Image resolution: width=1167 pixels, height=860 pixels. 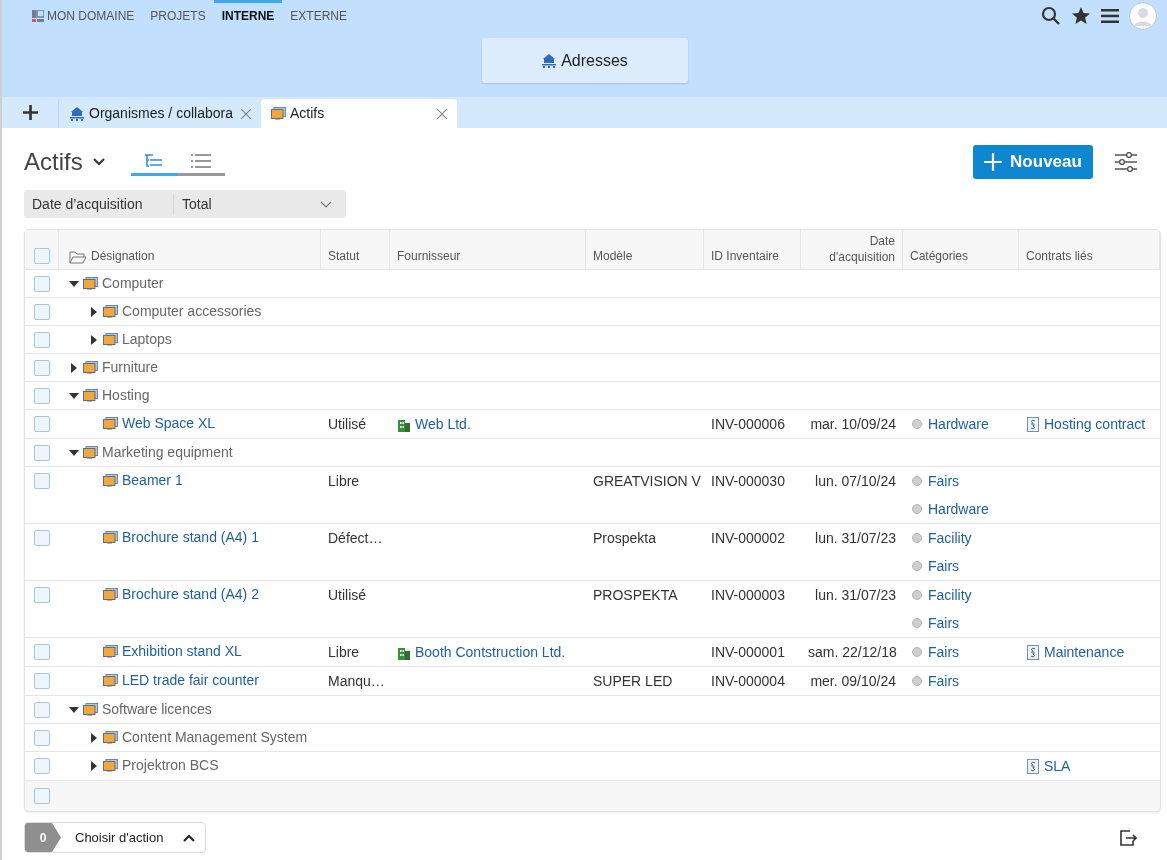 I want to click on table-row: Exhibition stand XL Libre Booth Contstruction Ltd. INV-000001 sam. 22/12/18 Fairs Maintenance, so click(x=592, y=652).